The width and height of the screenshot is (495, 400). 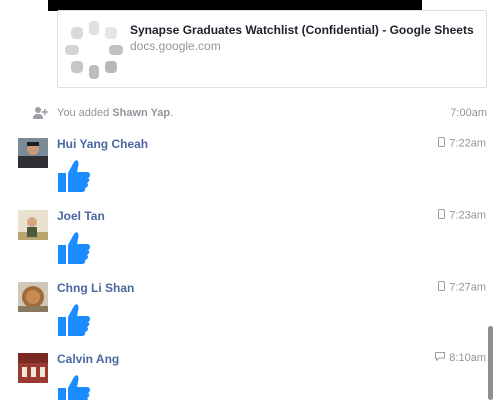 I want to click on message-meta: 8:10am, so click(x=460, y=358).